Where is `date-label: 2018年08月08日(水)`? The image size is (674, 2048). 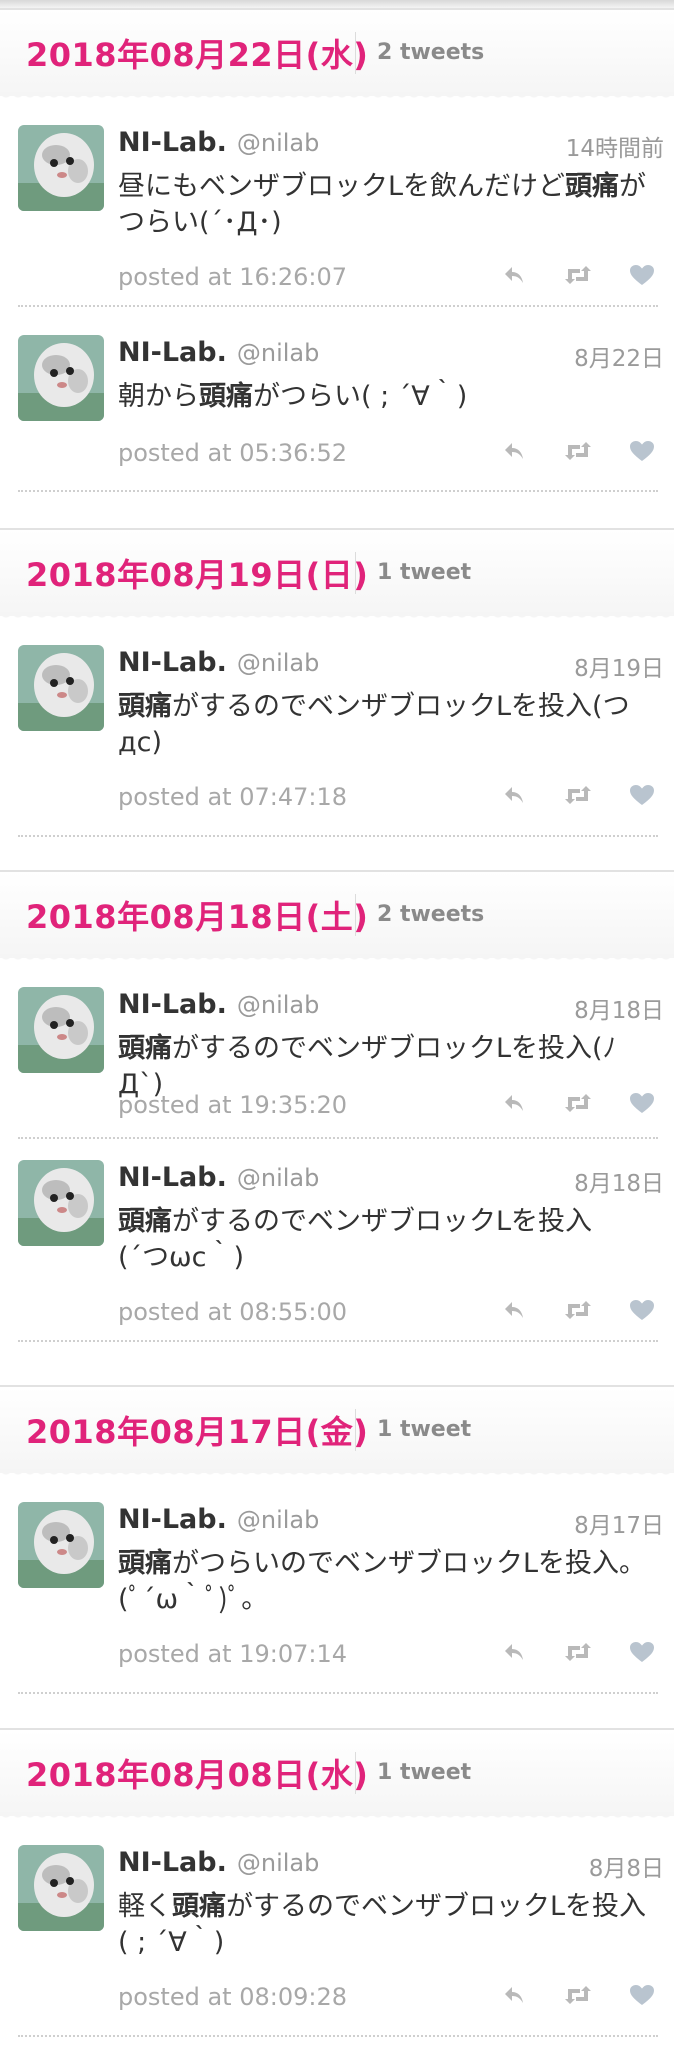 date-label: 2018年08月08日(水) is located at coordinates (197, 1775).